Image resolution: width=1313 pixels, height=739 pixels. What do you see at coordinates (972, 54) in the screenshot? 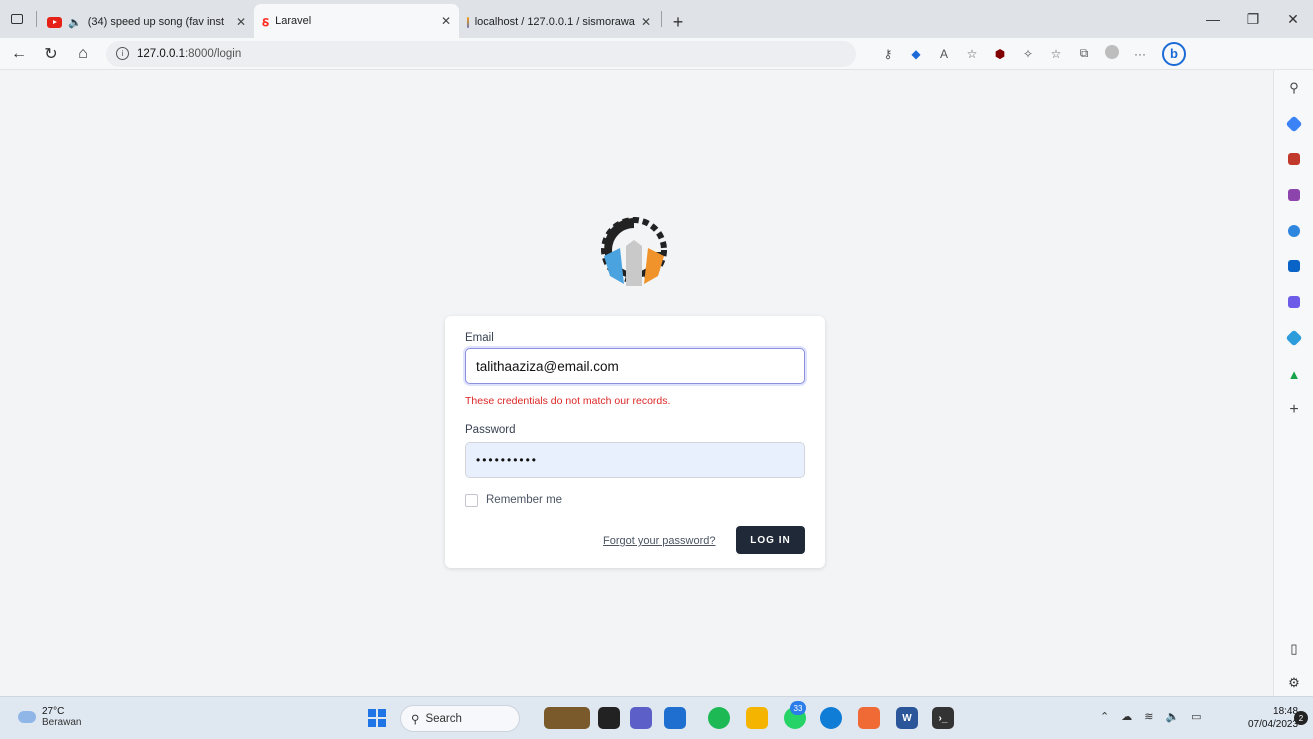
I see `favorite-add-icon: ☆` at bounding box center [972, 54].